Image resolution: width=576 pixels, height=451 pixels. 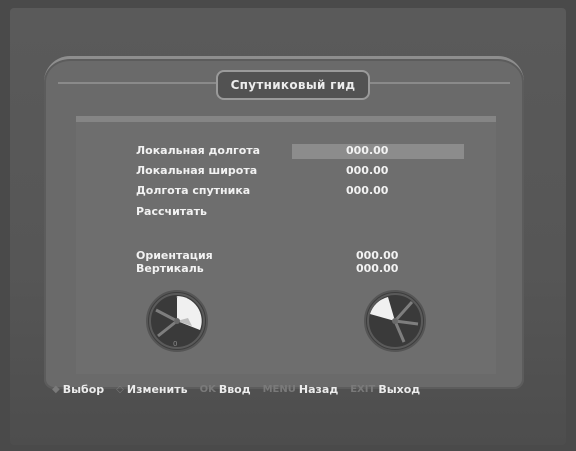 I want to click on orientation-value: 000.00, so click(x=377, y=255).